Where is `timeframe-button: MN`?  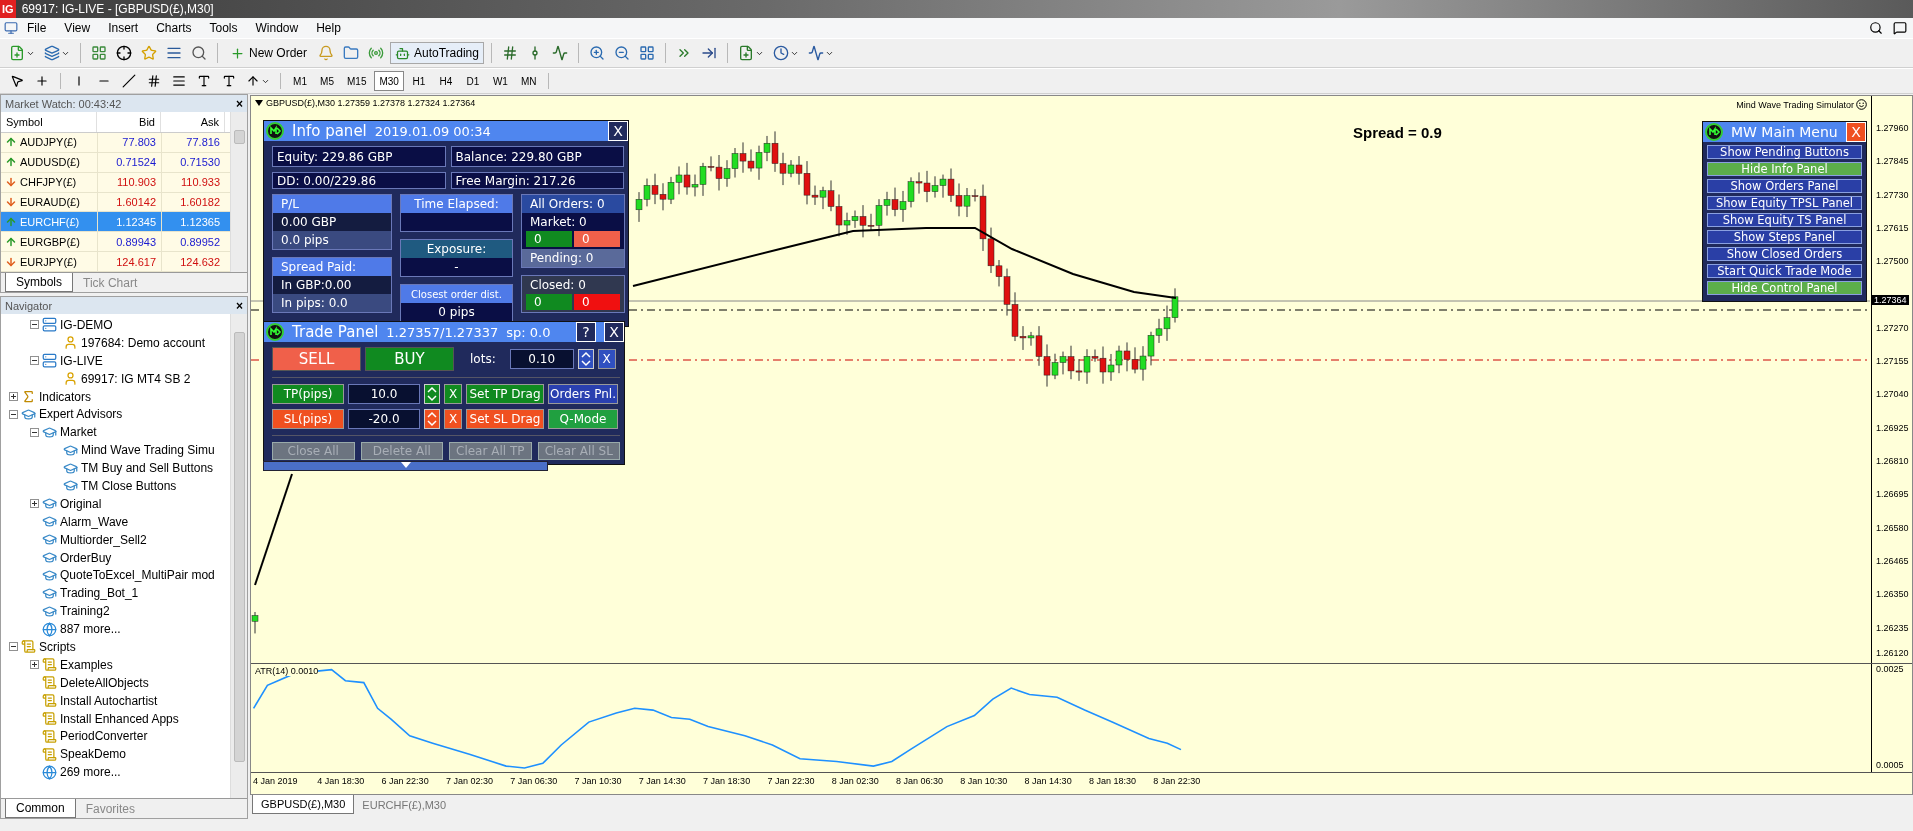 timeframe-button: MN is located at coordinates (528, 81).